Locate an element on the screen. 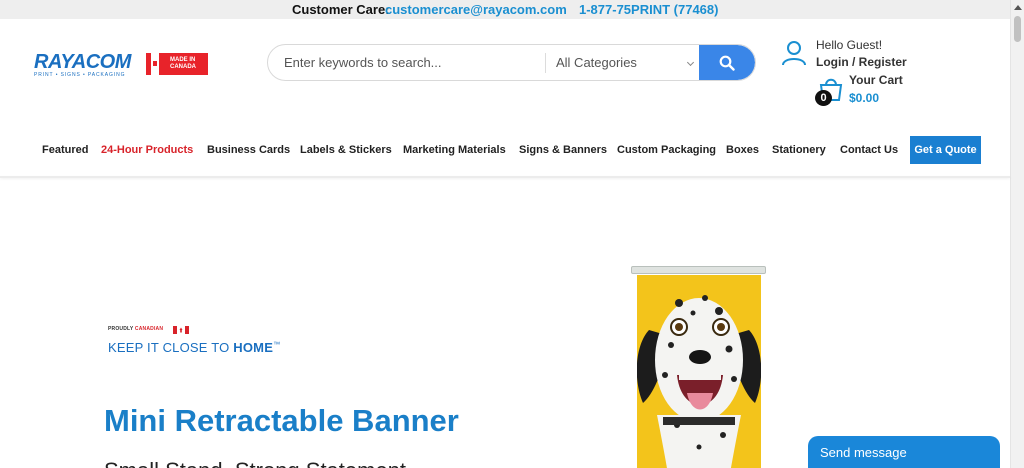  nav-item-signs-banners: Signs & Banners is located at coordinates (563, 150).